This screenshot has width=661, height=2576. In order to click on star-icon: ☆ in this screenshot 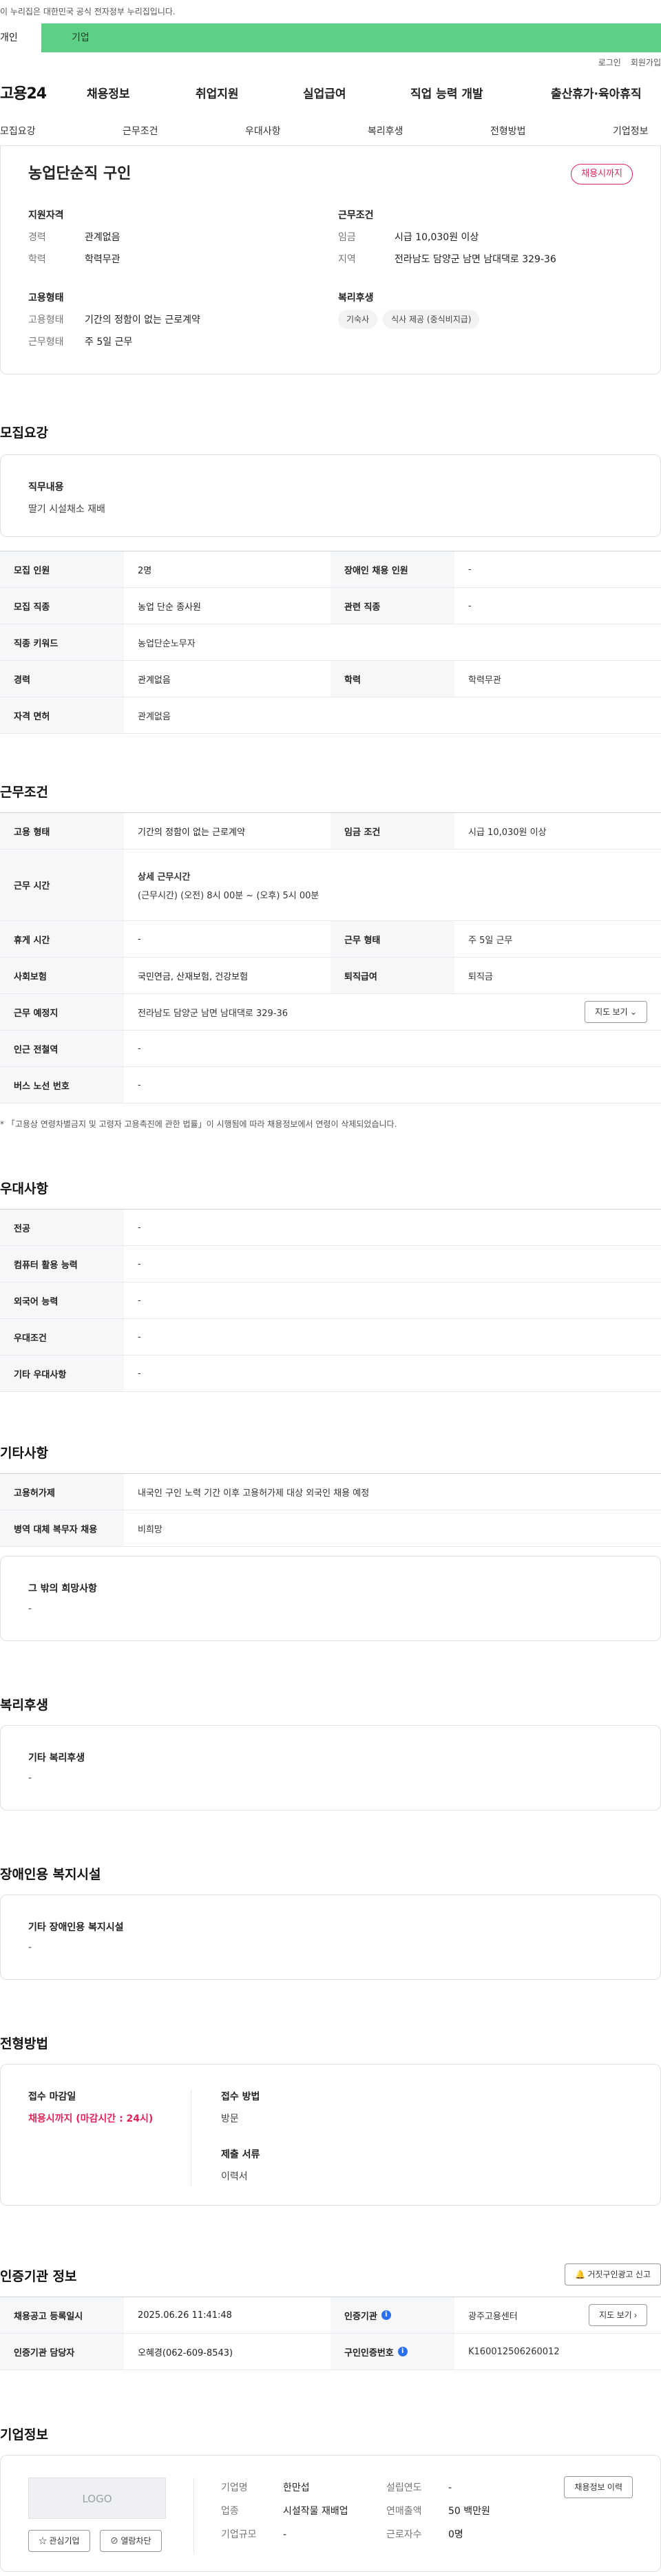, I will do `click(43, 2541)`.